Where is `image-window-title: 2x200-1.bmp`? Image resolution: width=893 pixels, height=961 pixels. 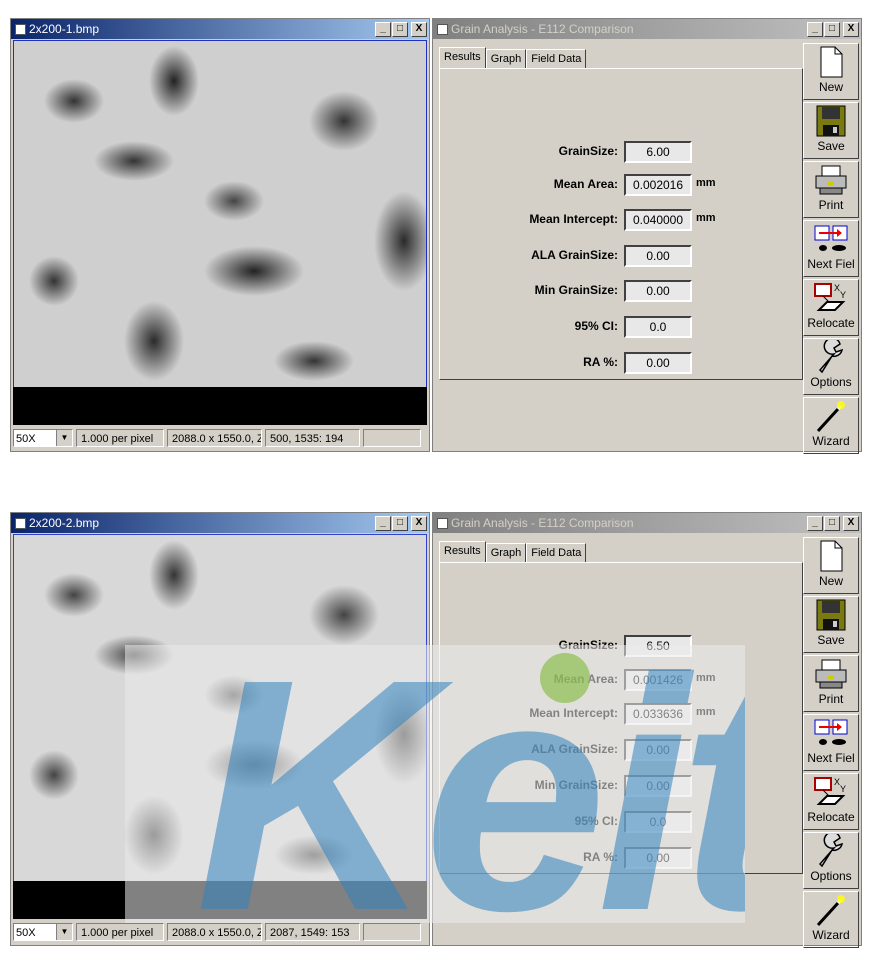
image-window-title: 2x200-1.bmp is located at coordinates (64, 29).